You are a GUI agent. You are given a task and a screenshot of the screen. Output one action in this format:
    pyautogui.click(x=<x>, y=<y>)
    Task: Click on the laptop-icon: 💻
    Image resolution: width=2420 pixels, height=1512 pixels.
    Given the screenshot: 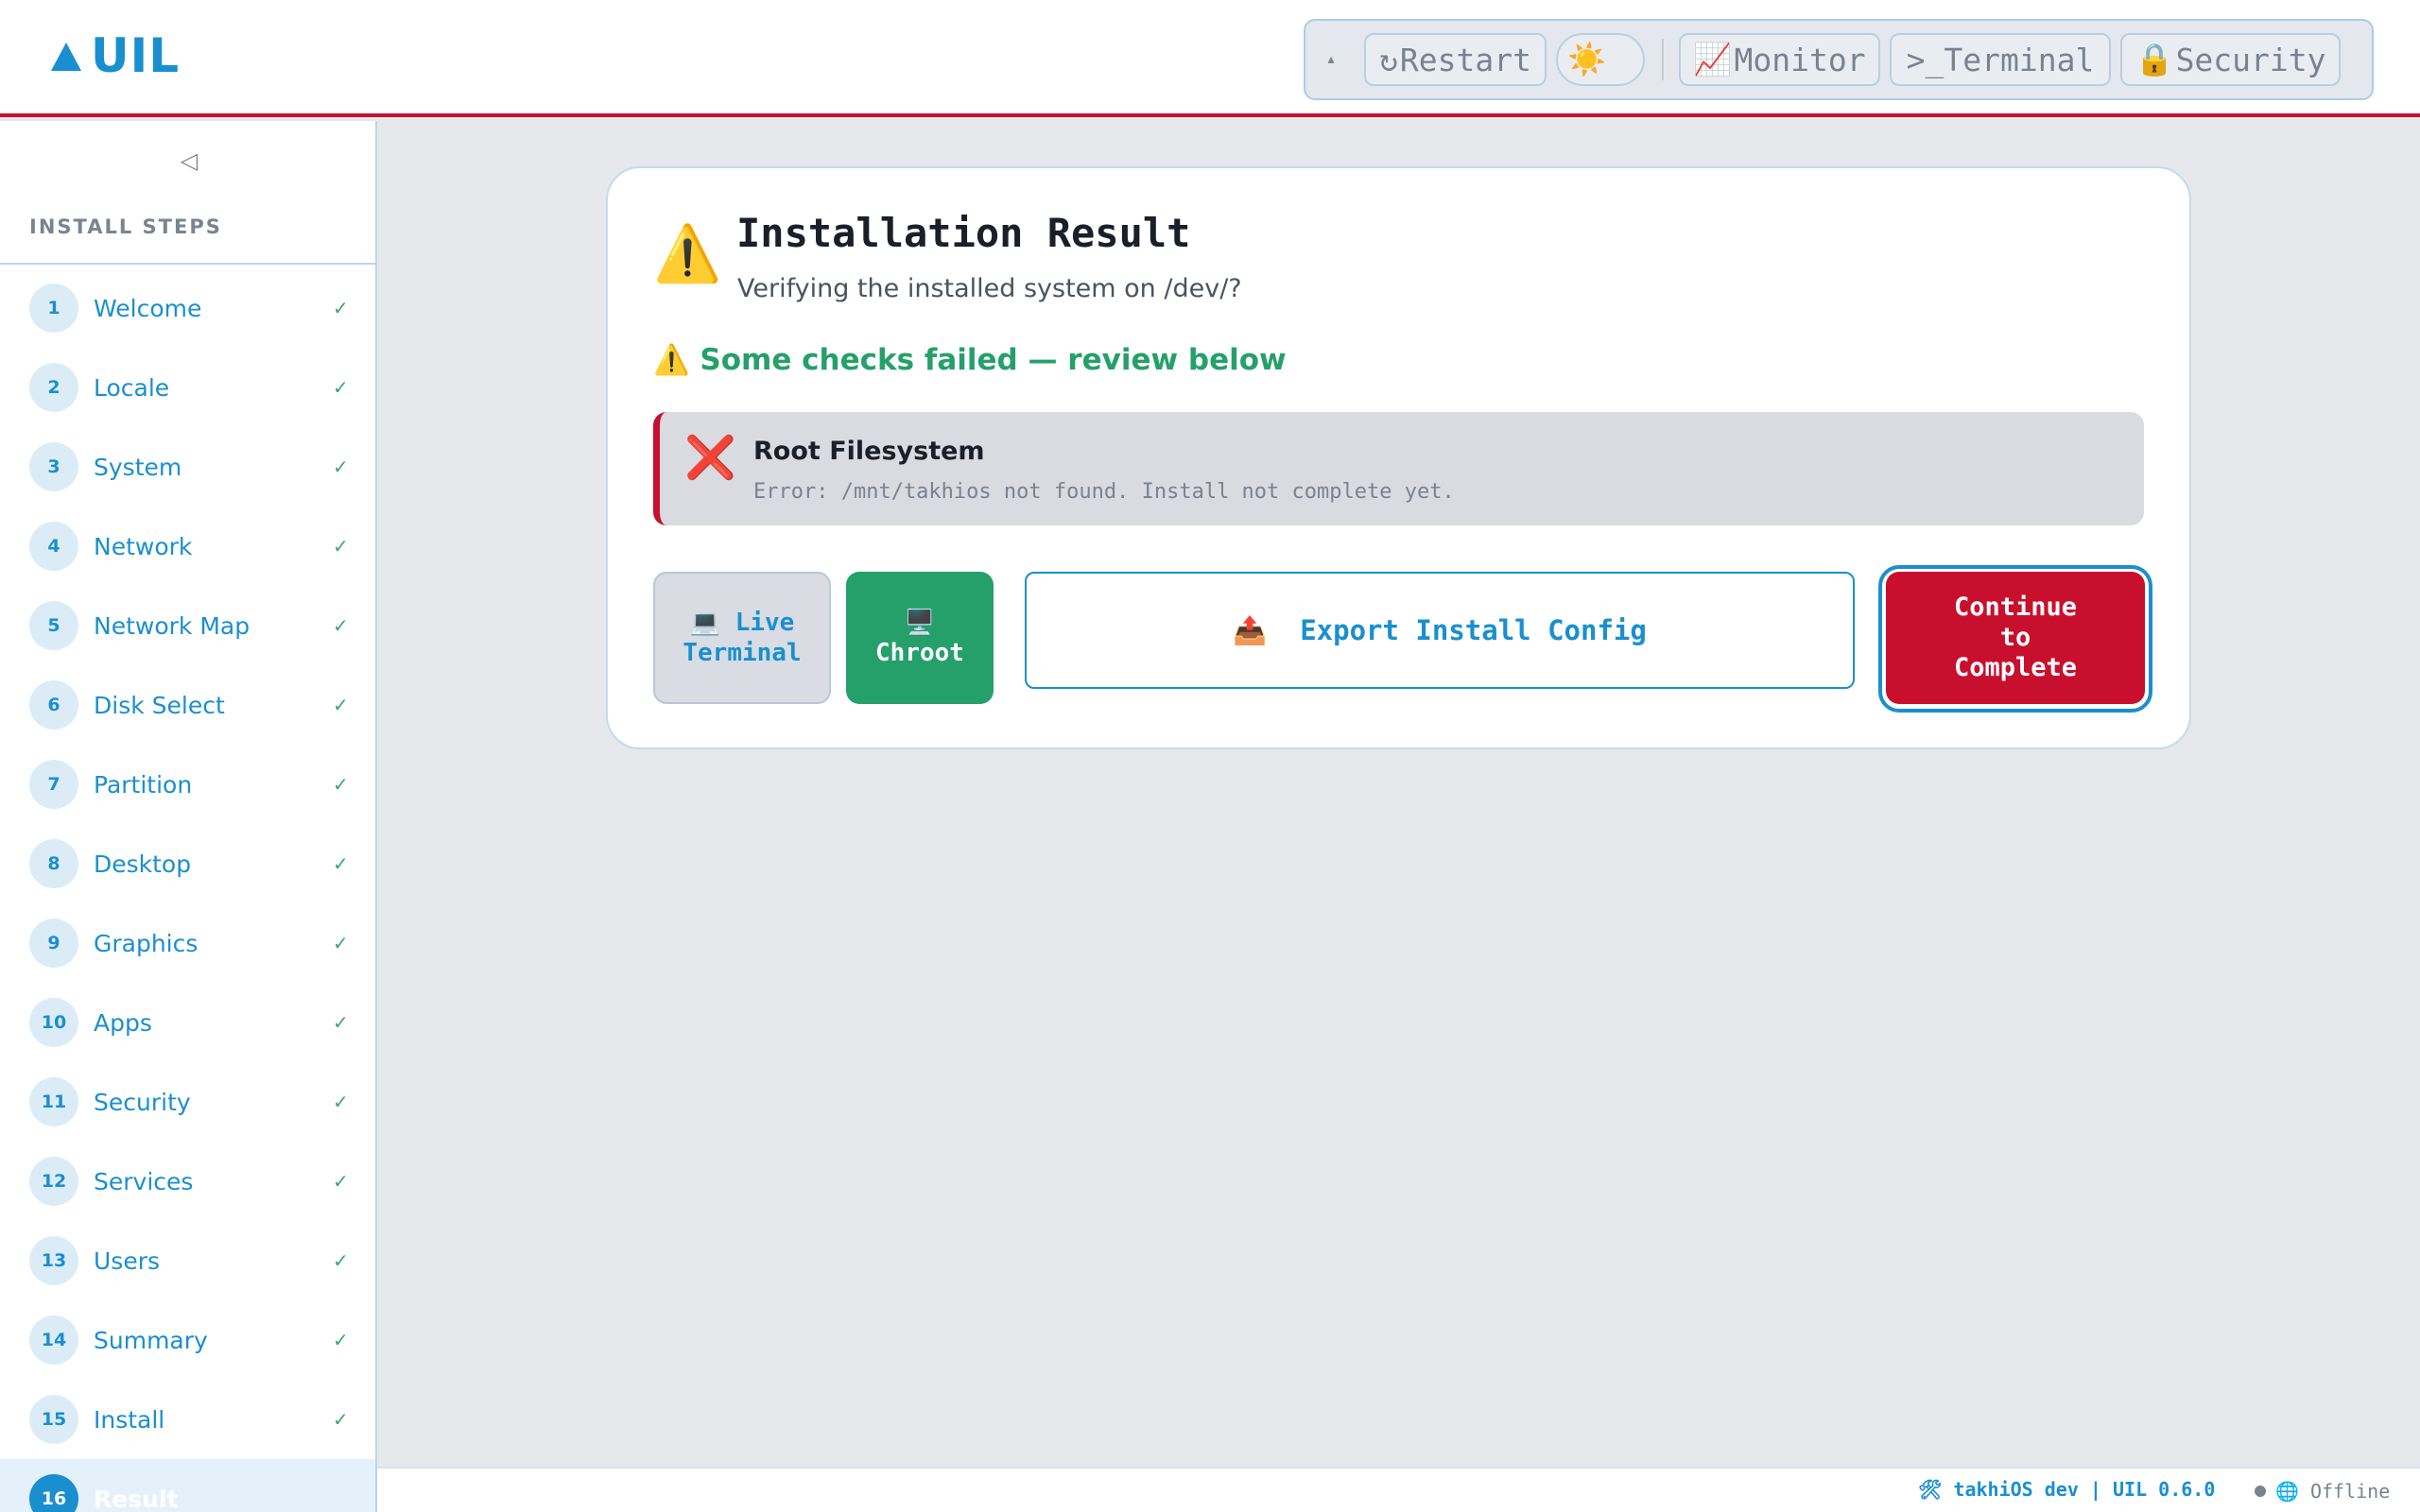 What is the action you would take?
    pyautogui.click(x=705, y=623)
    